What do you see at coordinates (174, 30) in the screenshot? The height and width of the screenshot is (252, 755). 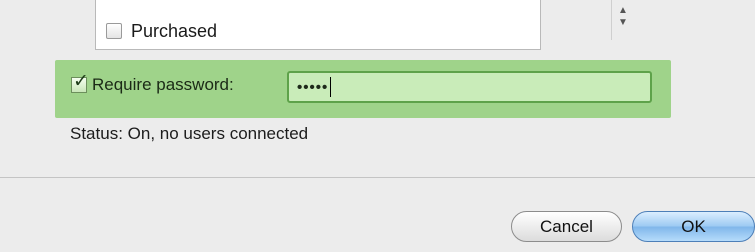 I see `list-item-label: Purchased` at bounding box center [174, 30].